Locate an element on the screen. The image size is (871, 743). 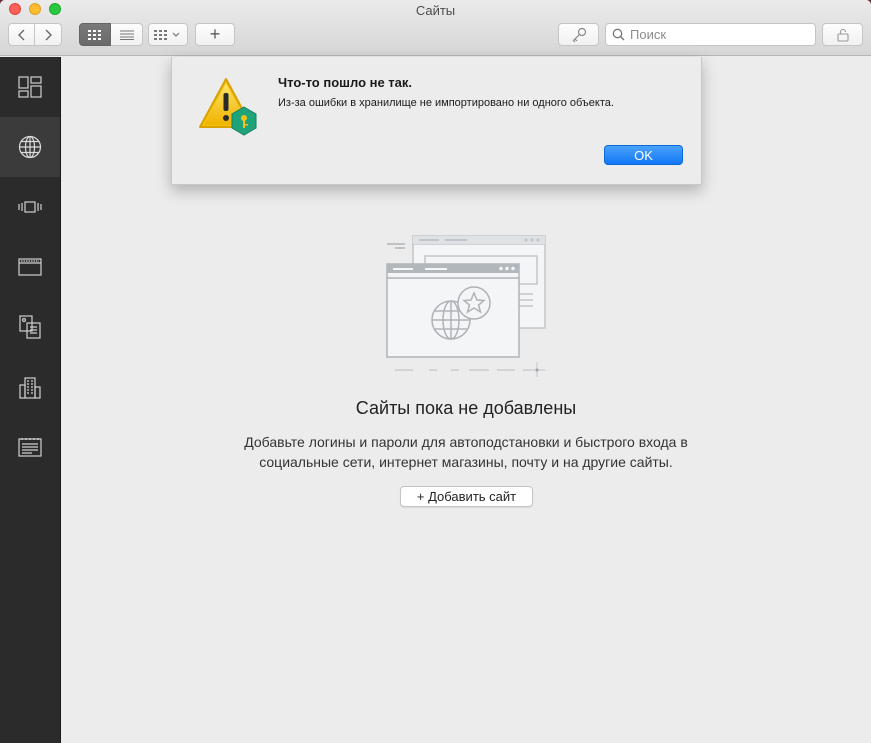
globe-icon is located at coordinates (30, 147).